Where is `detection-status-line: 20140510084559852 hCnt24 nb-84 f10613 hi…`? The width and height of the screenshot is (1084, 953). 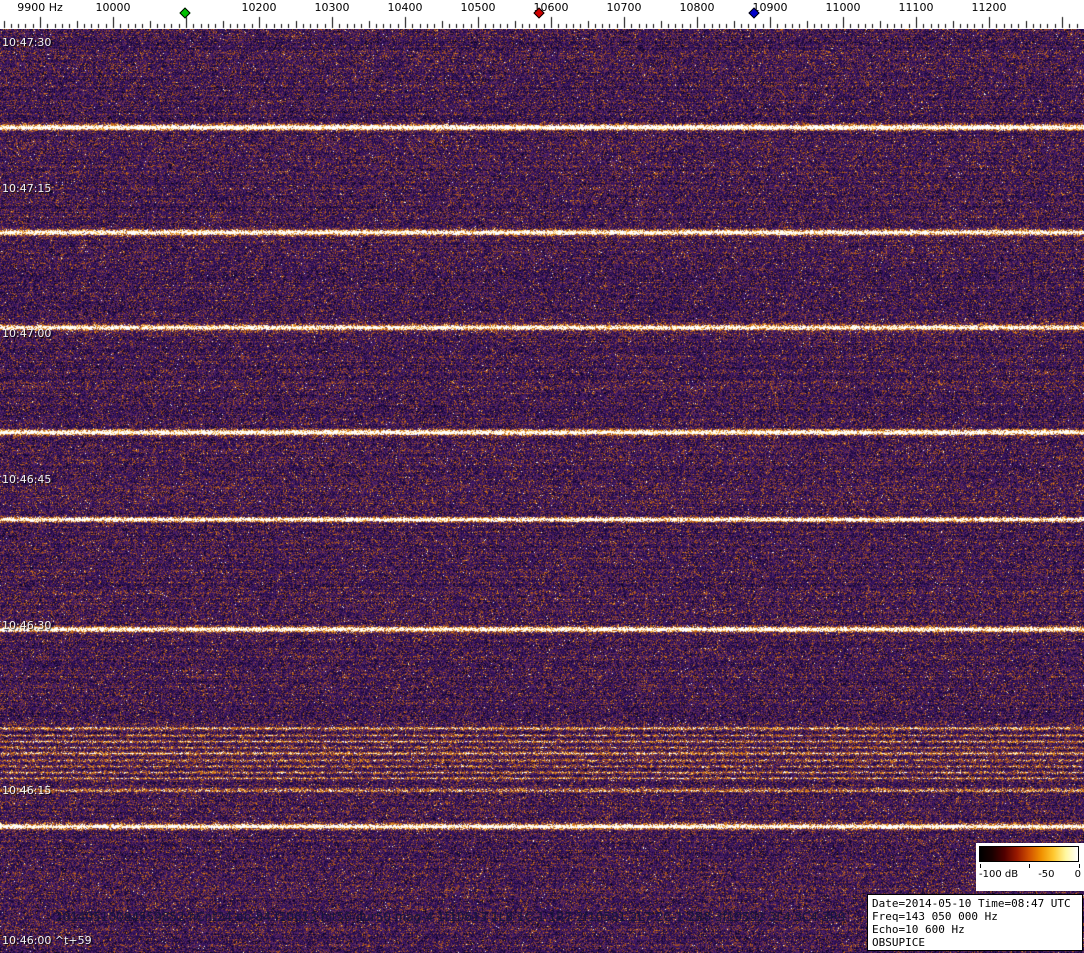
detection-status-line: 20140510084559852 hCnt24 nb-84 f10613 hi… is located at coordinates (450, 917).